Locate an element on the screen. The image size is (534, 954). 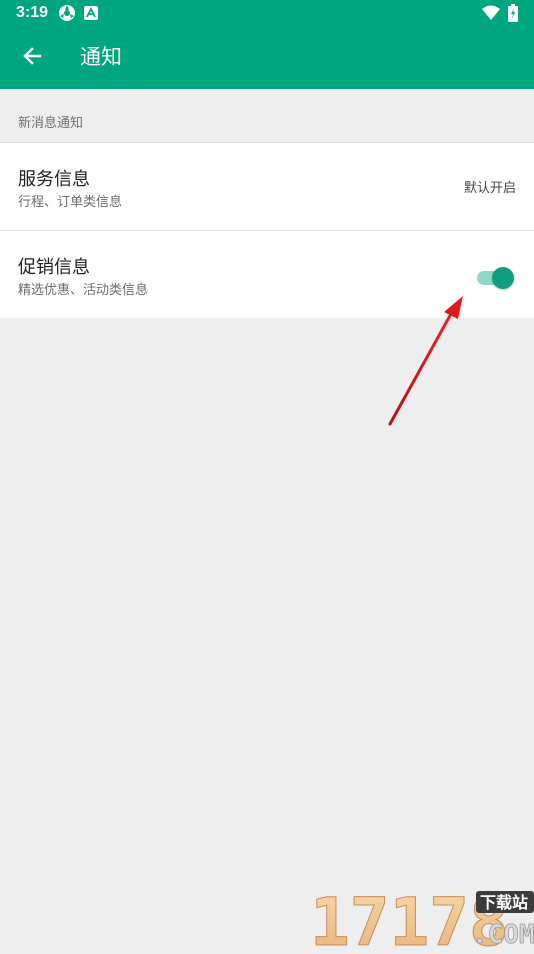
toggle-thumb is located at coordinates (503, 278).